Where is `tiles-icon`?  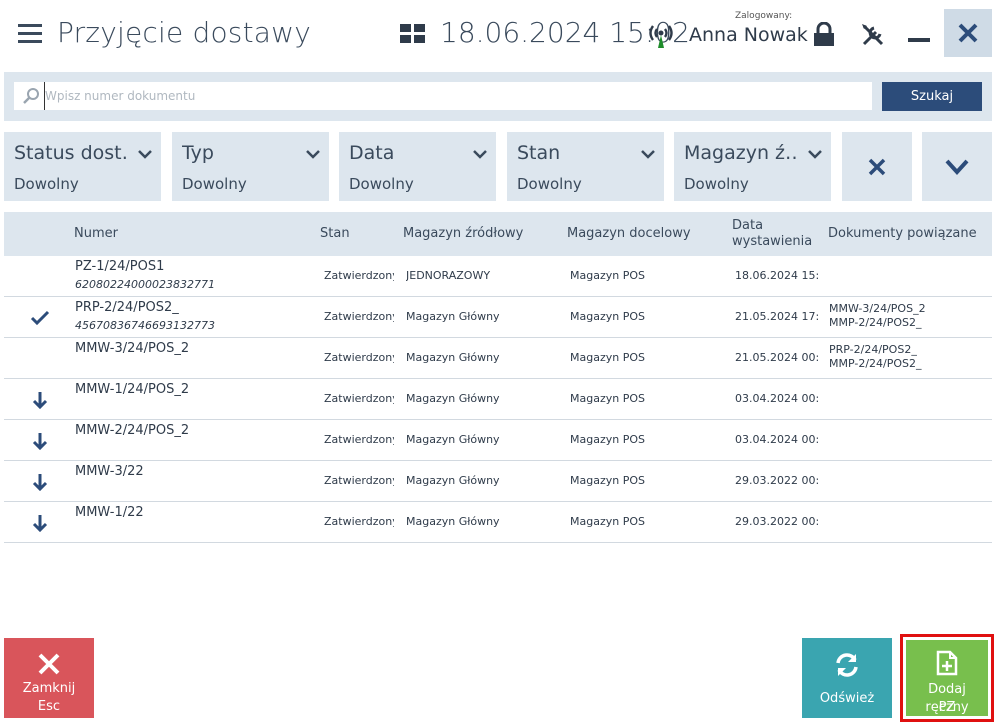
tiles-icon is located at coordinates (413, 34).